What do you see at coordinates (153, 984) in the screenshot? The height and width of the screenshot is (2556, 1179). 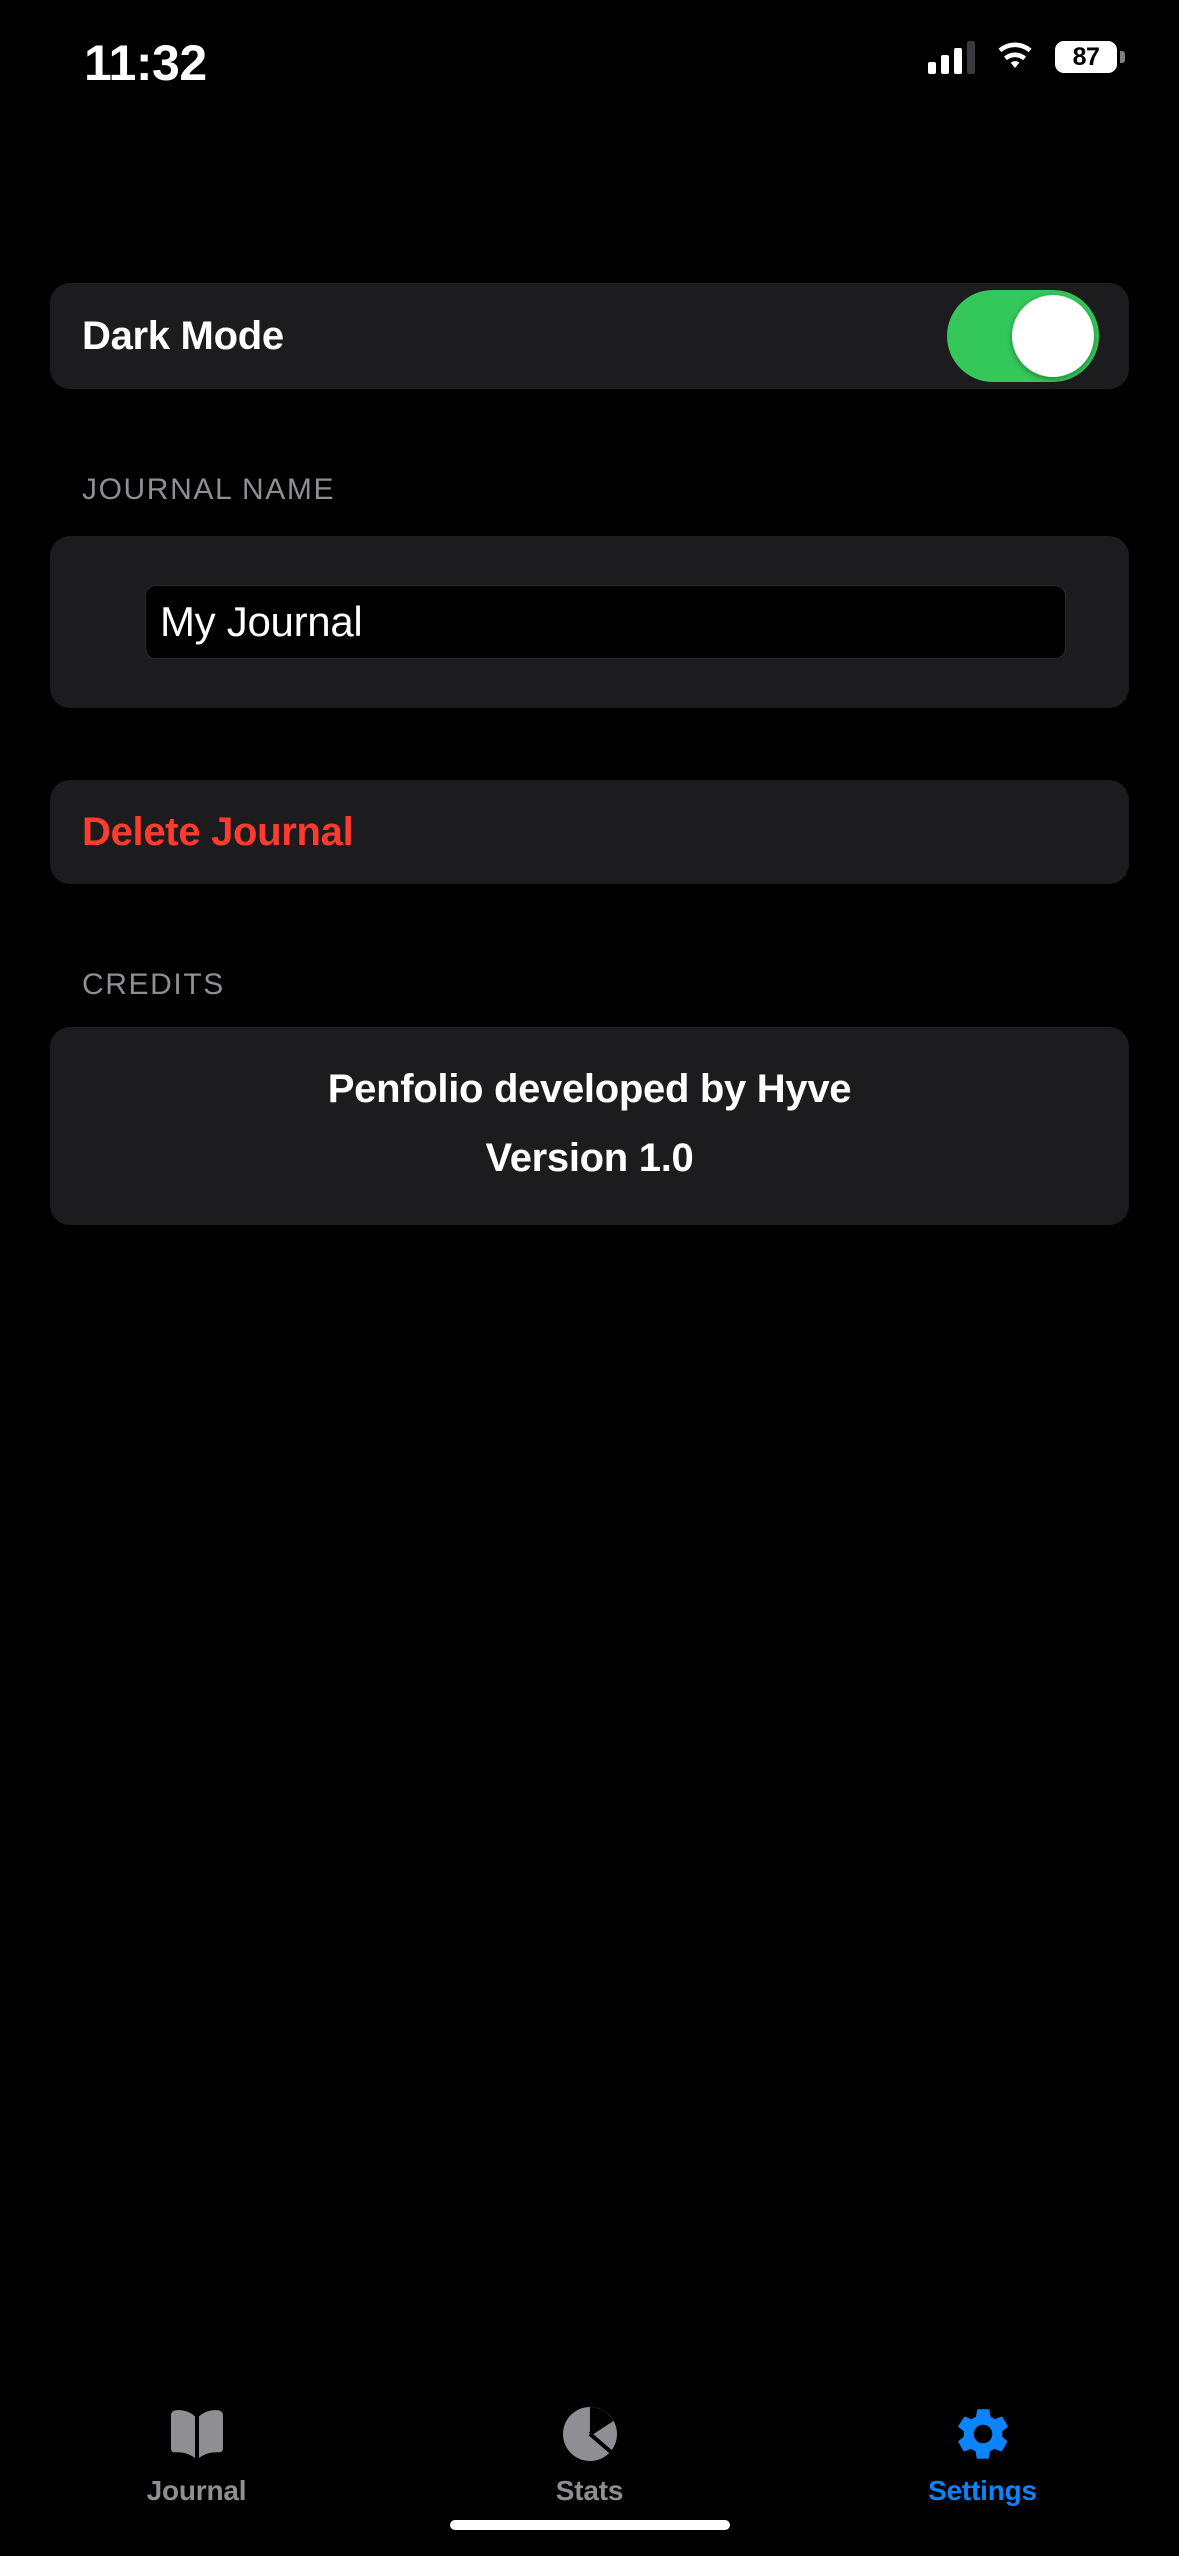 I see `credits-section-label: CREDITS` at bounding box center [153, 984].